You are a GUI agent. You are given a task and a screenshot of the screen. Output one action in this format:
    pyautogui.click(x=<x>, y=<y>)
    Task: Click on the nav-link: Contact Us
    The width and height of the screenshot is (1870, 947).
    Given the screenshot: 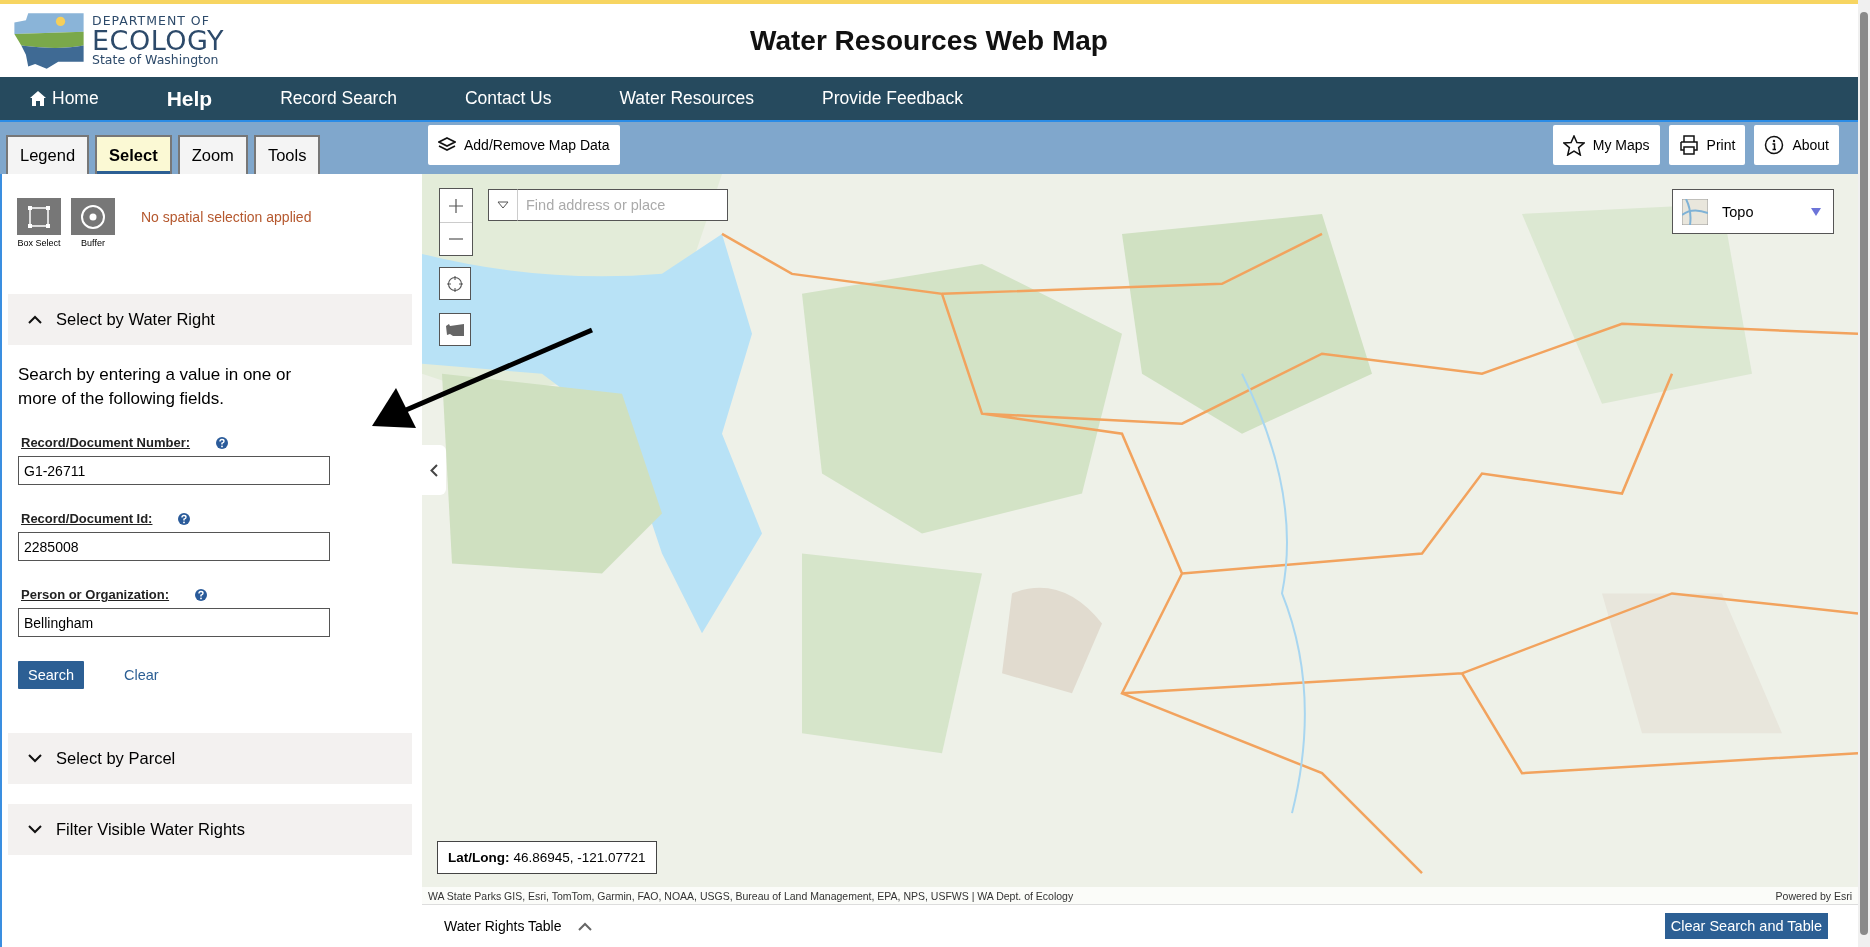 What is the action you would take?
    pyautogui.click(x=508, y=98)
    